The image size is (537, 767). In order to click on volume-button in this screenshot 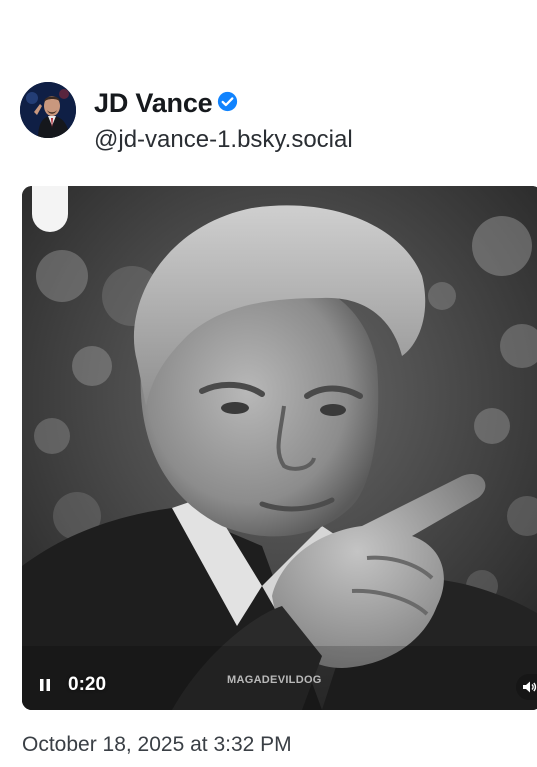, I will do `click(526, 687)`.